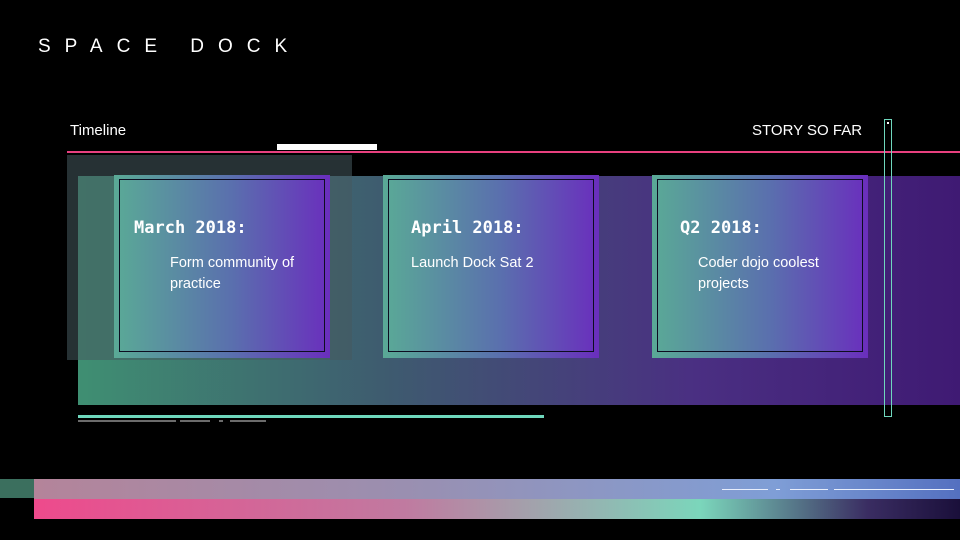 The width and height of the screenshot is (960, 540). Describe the element at coordinates (190, 228) in the screenshot. I see `card-date: March 2018:` at that location.